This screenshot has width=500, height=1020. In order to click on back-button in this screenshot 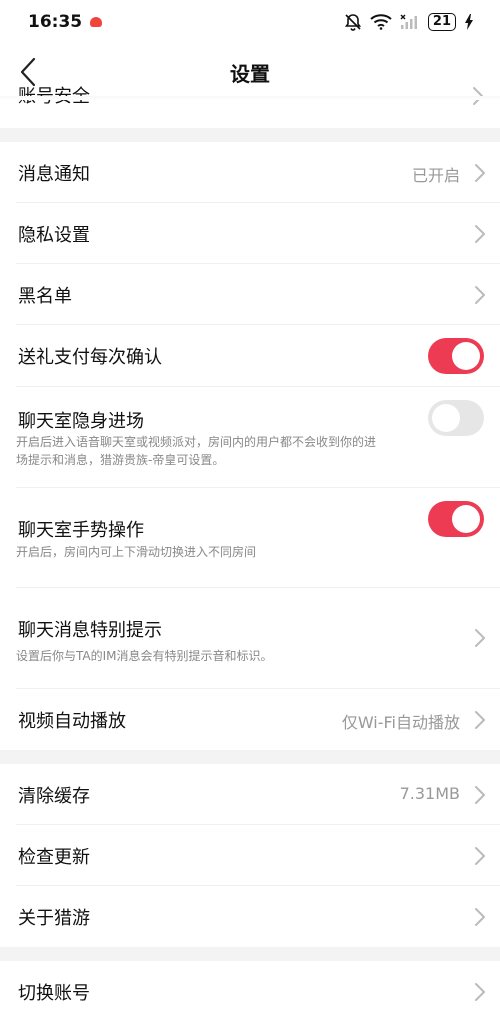, I will do `click(28, 72)`.